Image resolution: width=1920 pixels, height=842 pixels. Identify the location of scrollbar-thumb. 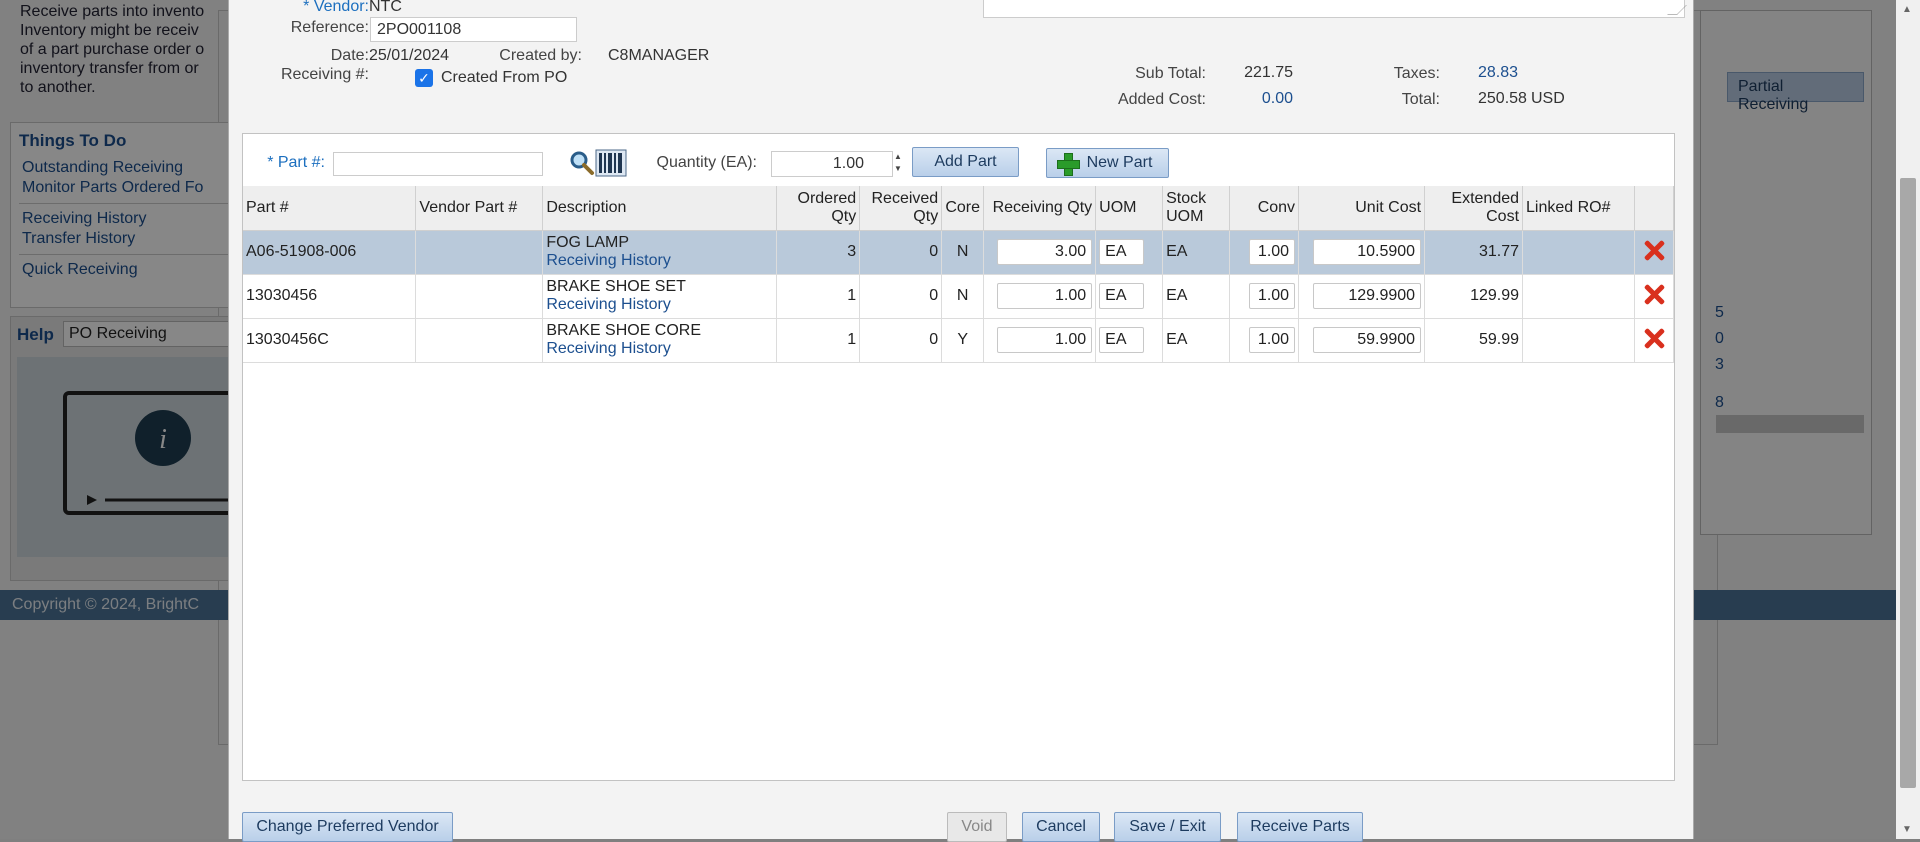
(1908, 483).